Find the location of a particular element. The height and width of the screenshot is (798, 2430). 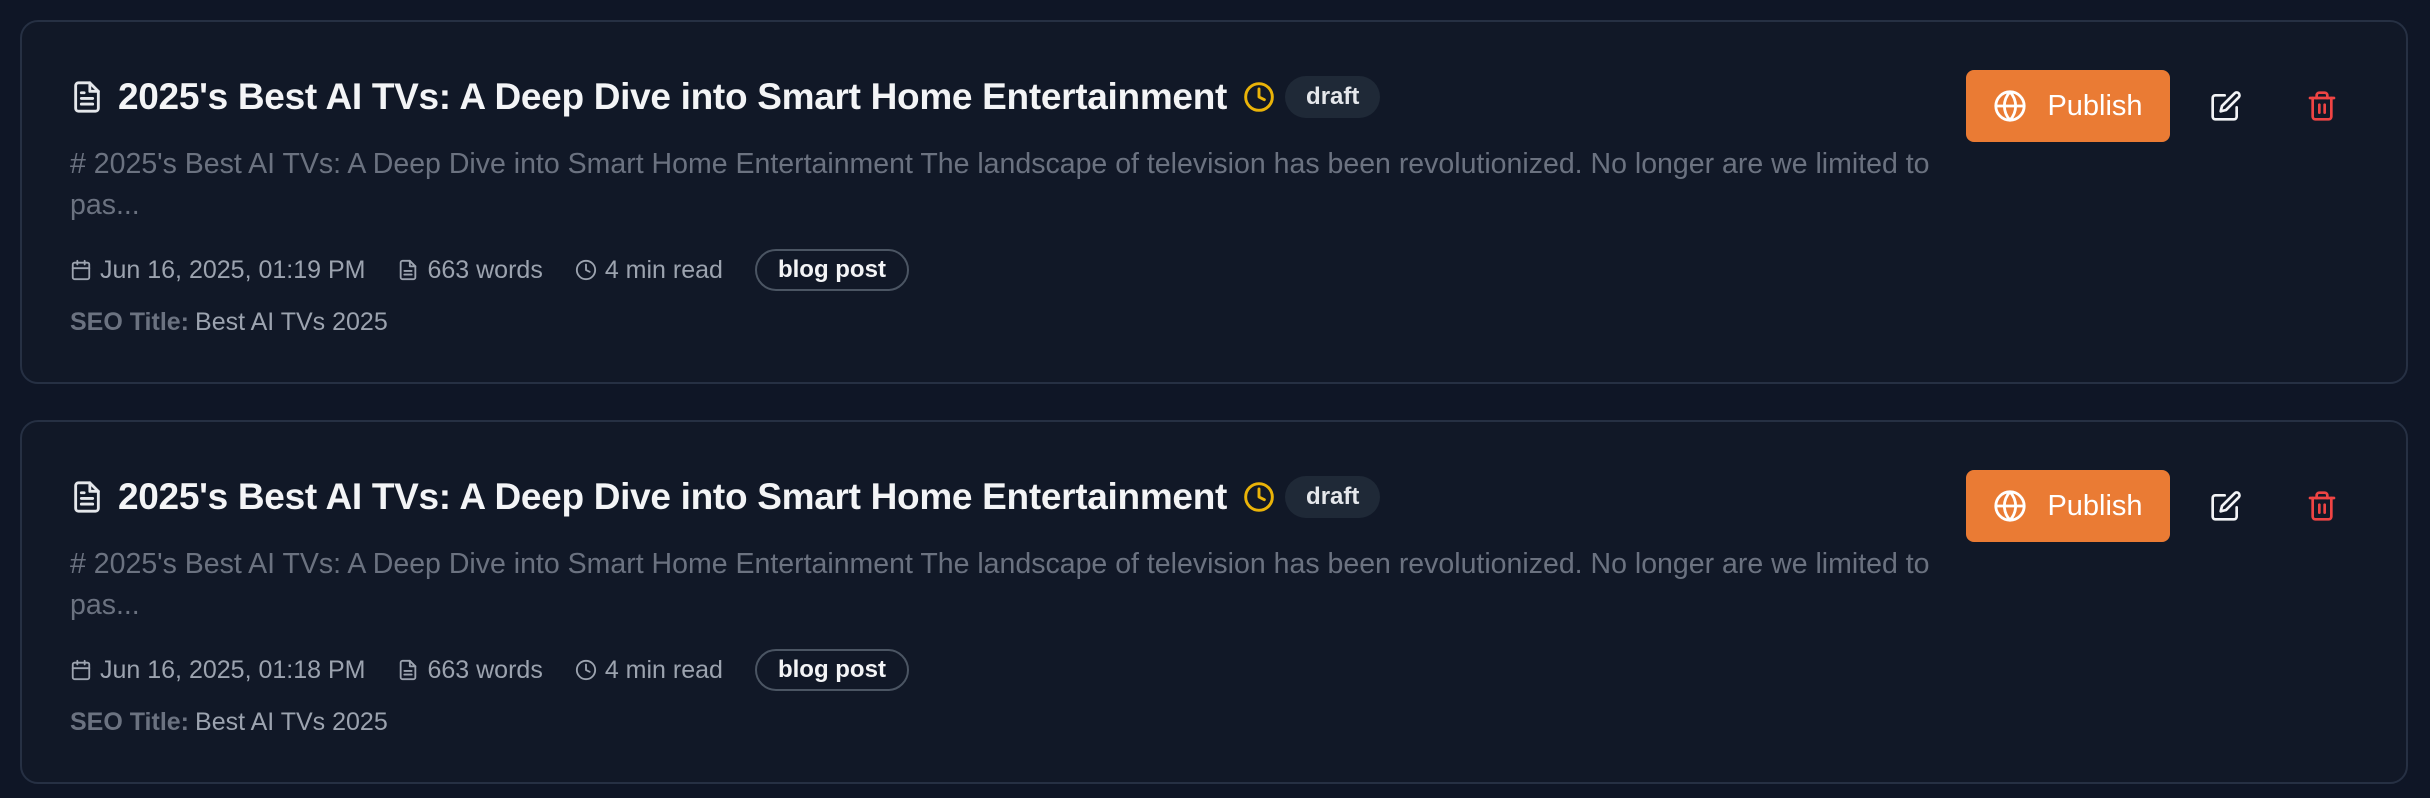

post-date: Jun 16, 2025, 01:19 PM is located at coordinates (217, 270).